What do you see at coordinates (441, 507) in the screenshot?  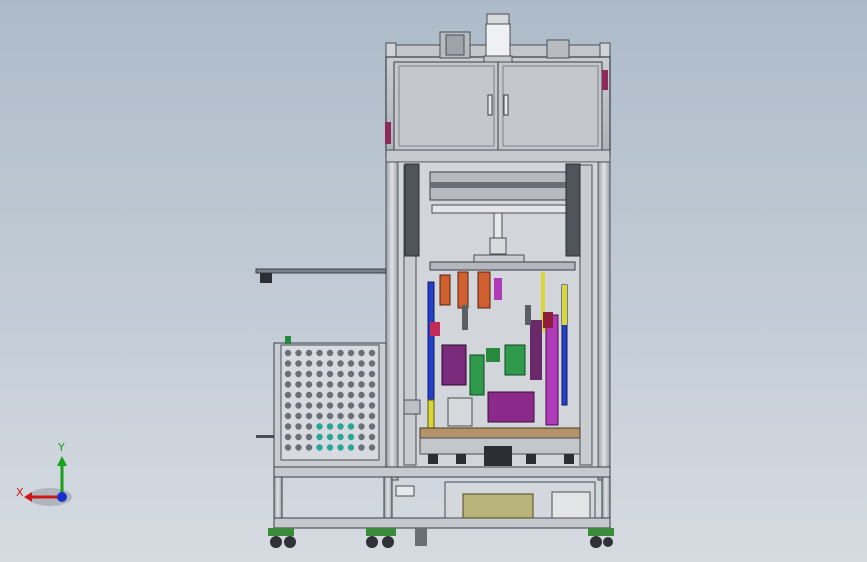 I see `base-frame` at bounding box center [441, 507].